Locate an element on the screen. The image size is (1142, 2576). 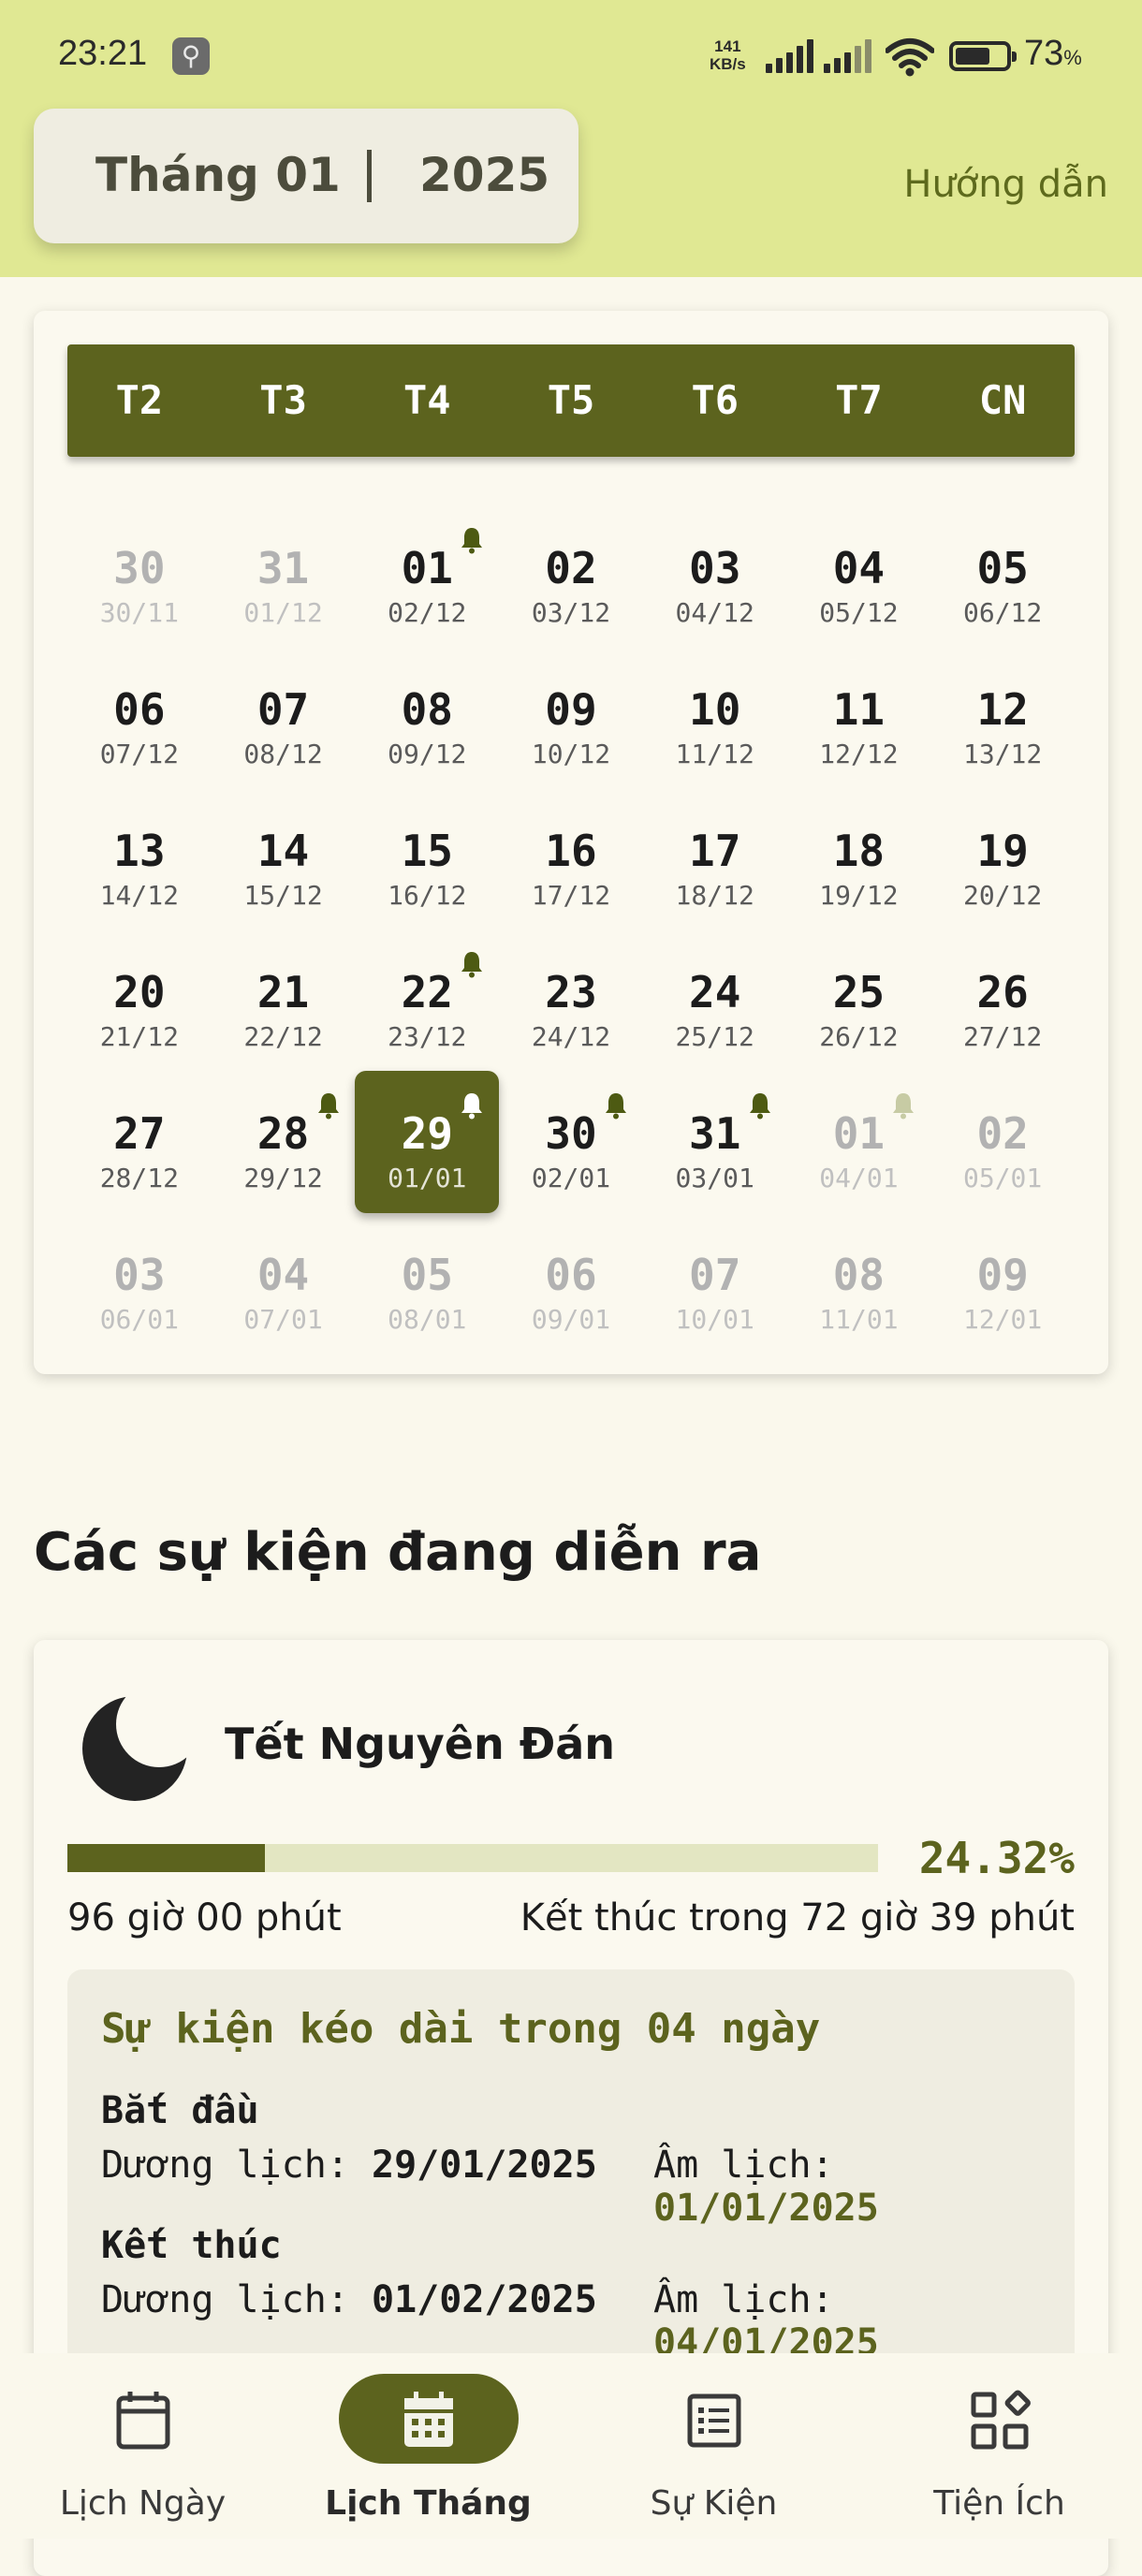
month-year-picker: Tháng 01 2025 is located at coordinates (306, 176).